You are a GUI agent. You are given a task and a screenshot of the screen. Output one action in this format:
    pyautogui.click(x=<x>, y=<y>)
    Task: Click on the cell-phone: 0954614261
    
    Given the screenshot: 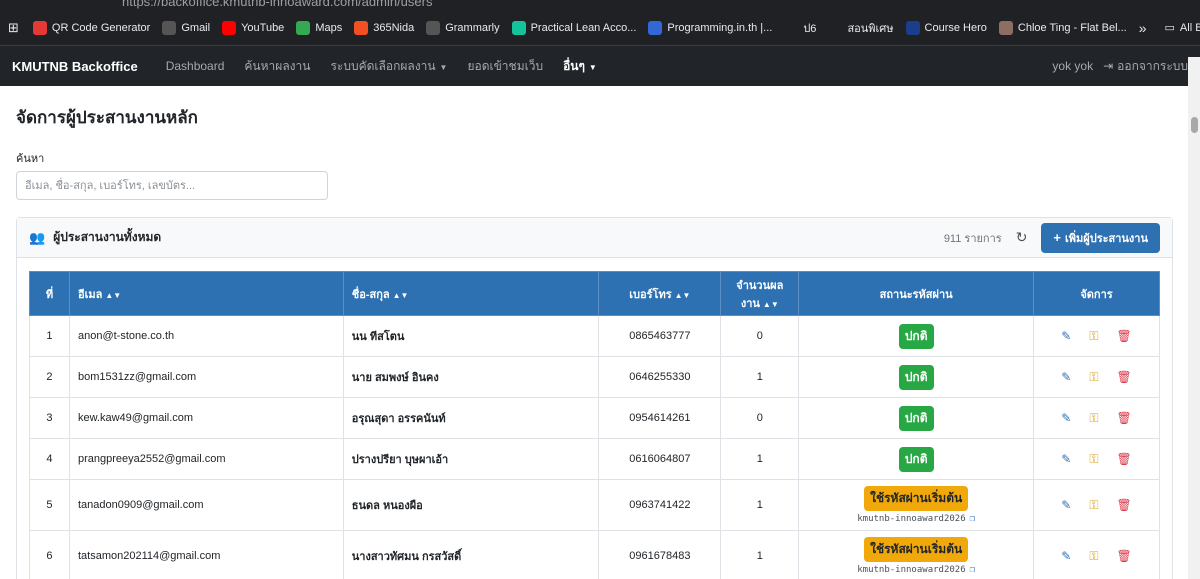 What is the action you would take?
    pyautogui.click(x=660, y=418)
    